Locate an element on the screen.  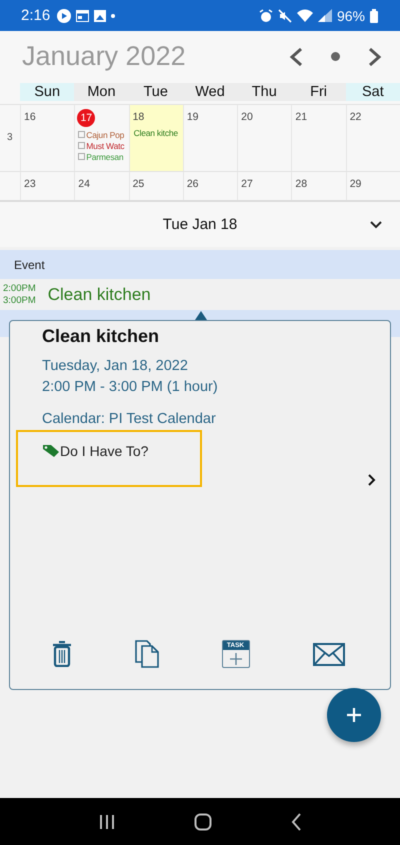
add-button is located at coordinates (354, 715).